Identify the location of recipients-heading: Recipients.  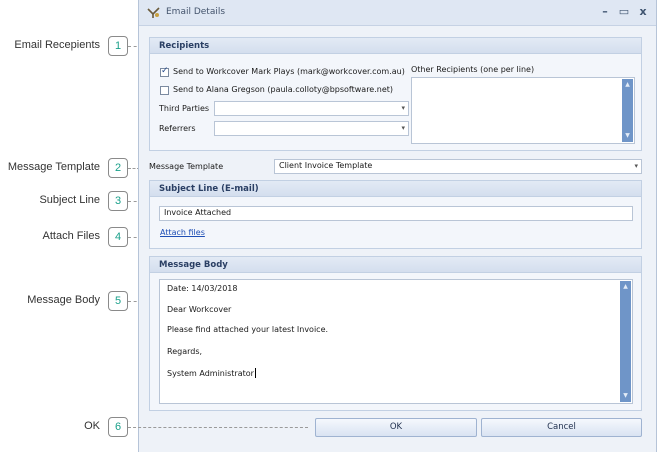
(395, 46).